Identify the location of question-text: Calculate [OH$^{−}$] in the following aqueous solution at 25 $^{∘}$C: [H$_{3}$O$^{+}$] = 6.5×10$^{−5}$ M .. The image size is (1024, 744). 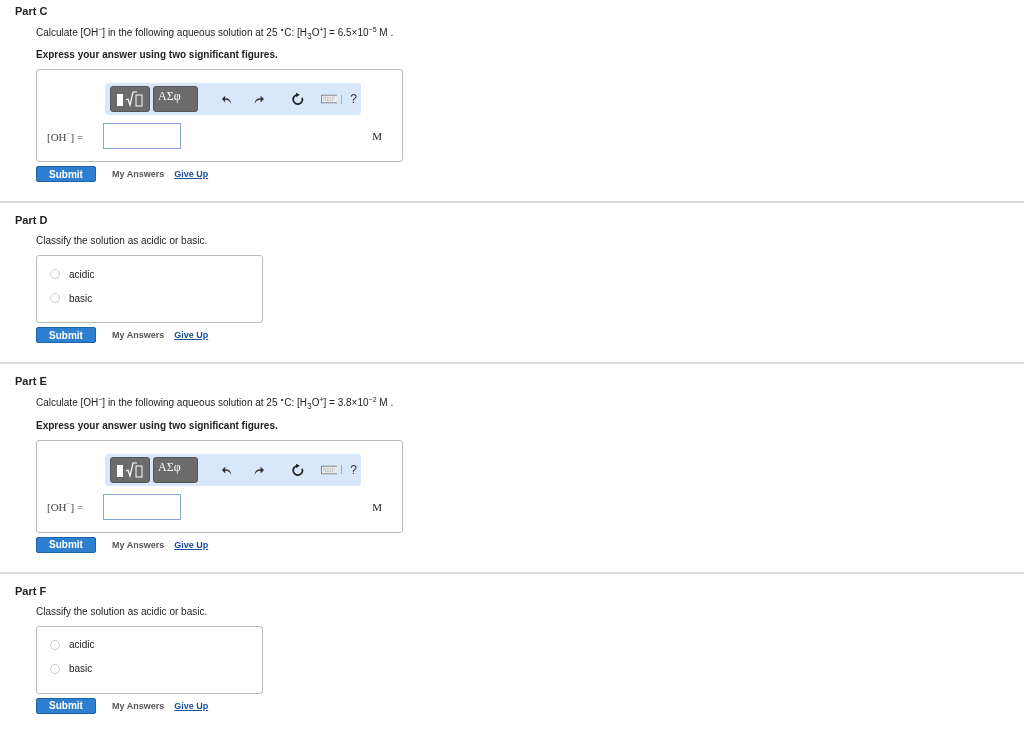
(215, 34).